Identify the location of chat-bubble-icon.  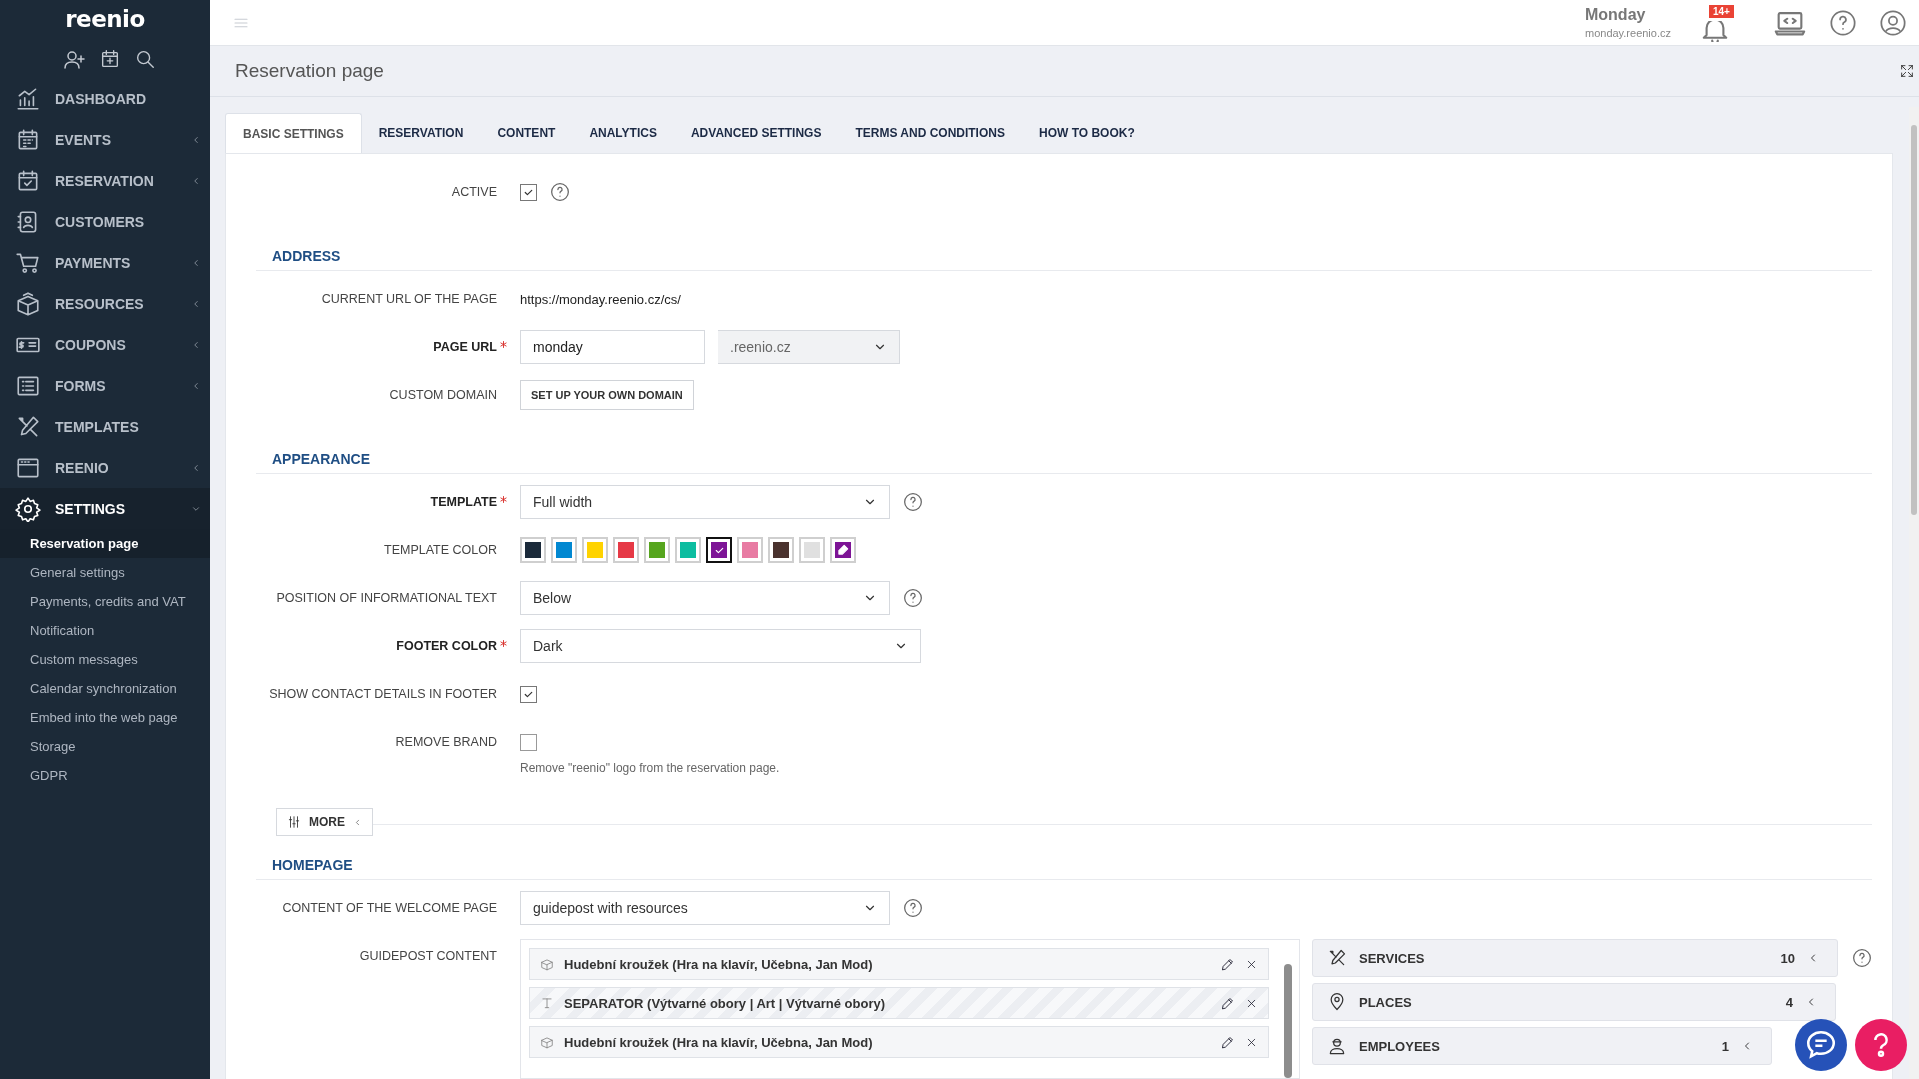
(1821, 1045).